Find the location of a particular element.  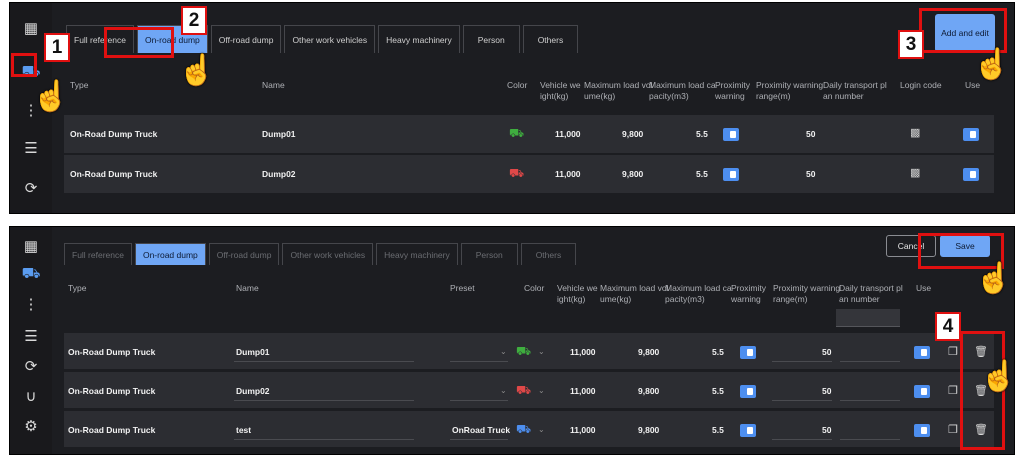

route-icon: ⋮ is located at coordinates (31, 304).